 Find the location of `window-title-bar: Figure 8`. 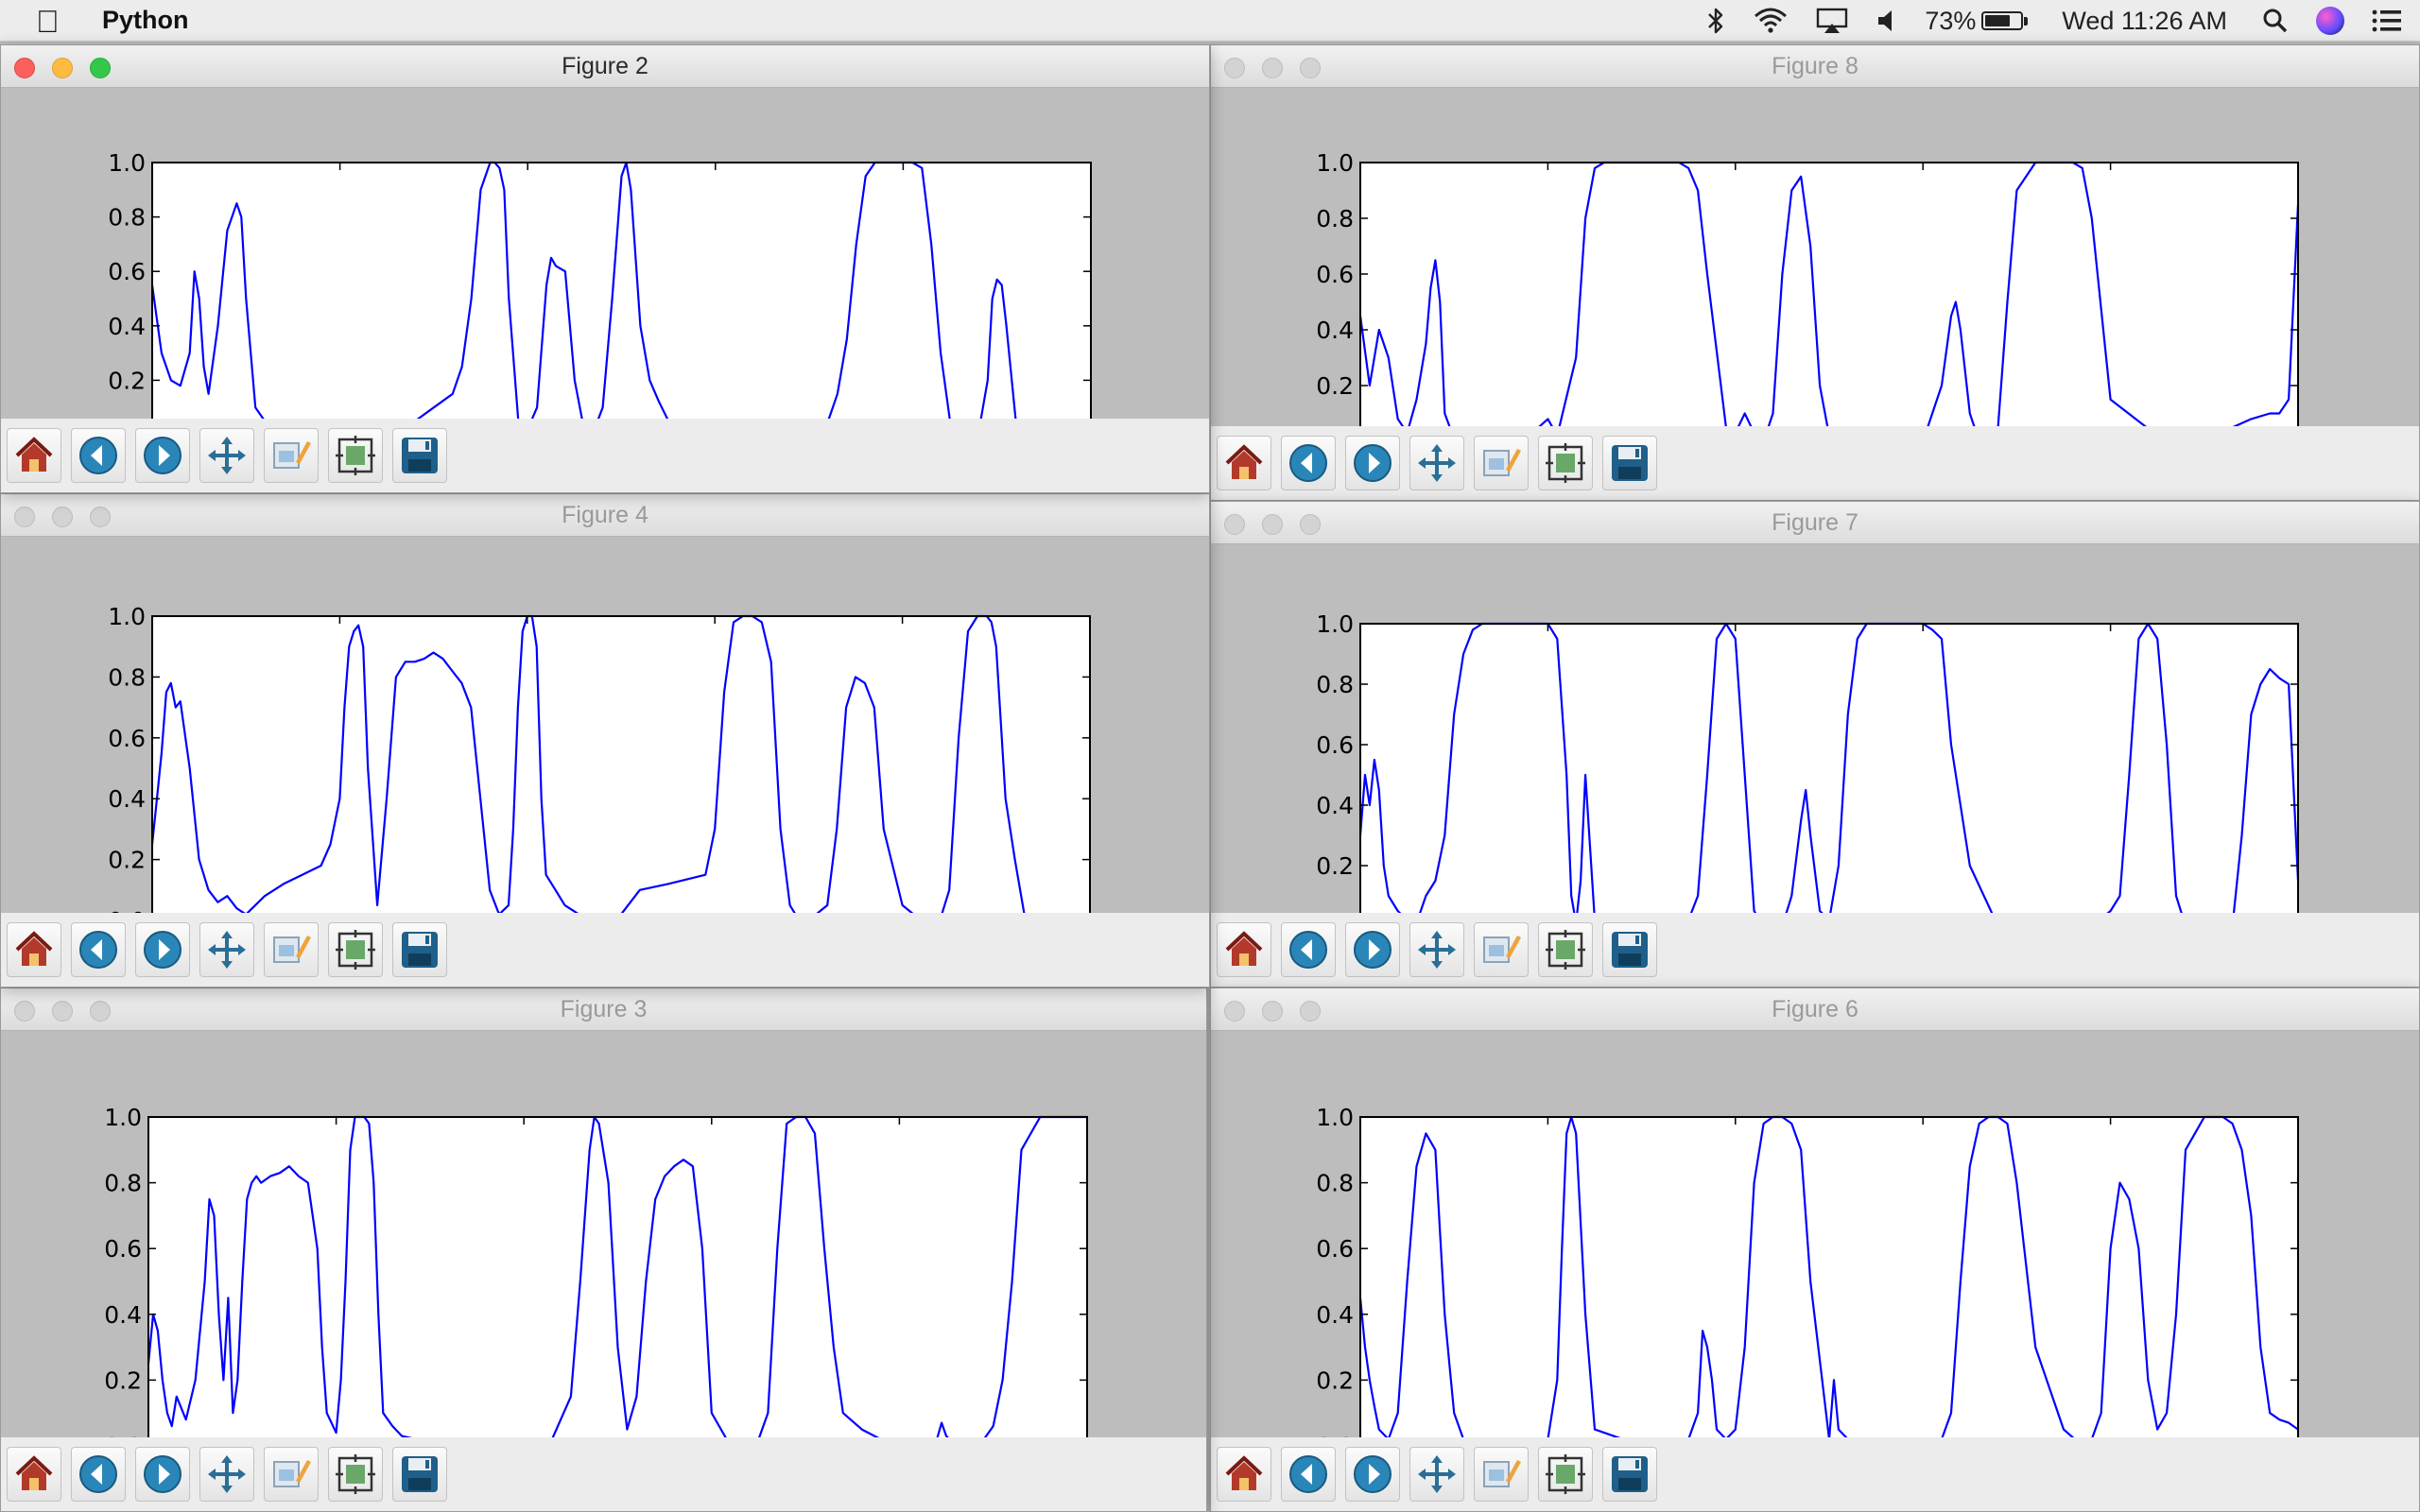

window-title-bar: Figure 8 is located at coordinates (1815, 66).